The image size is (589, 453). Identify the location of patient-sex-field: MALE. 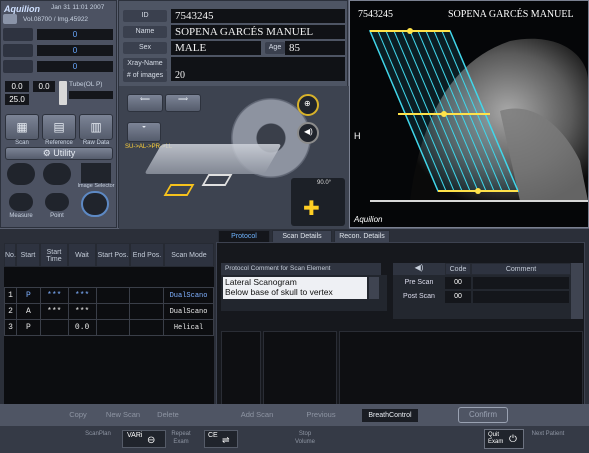
(216, 48).